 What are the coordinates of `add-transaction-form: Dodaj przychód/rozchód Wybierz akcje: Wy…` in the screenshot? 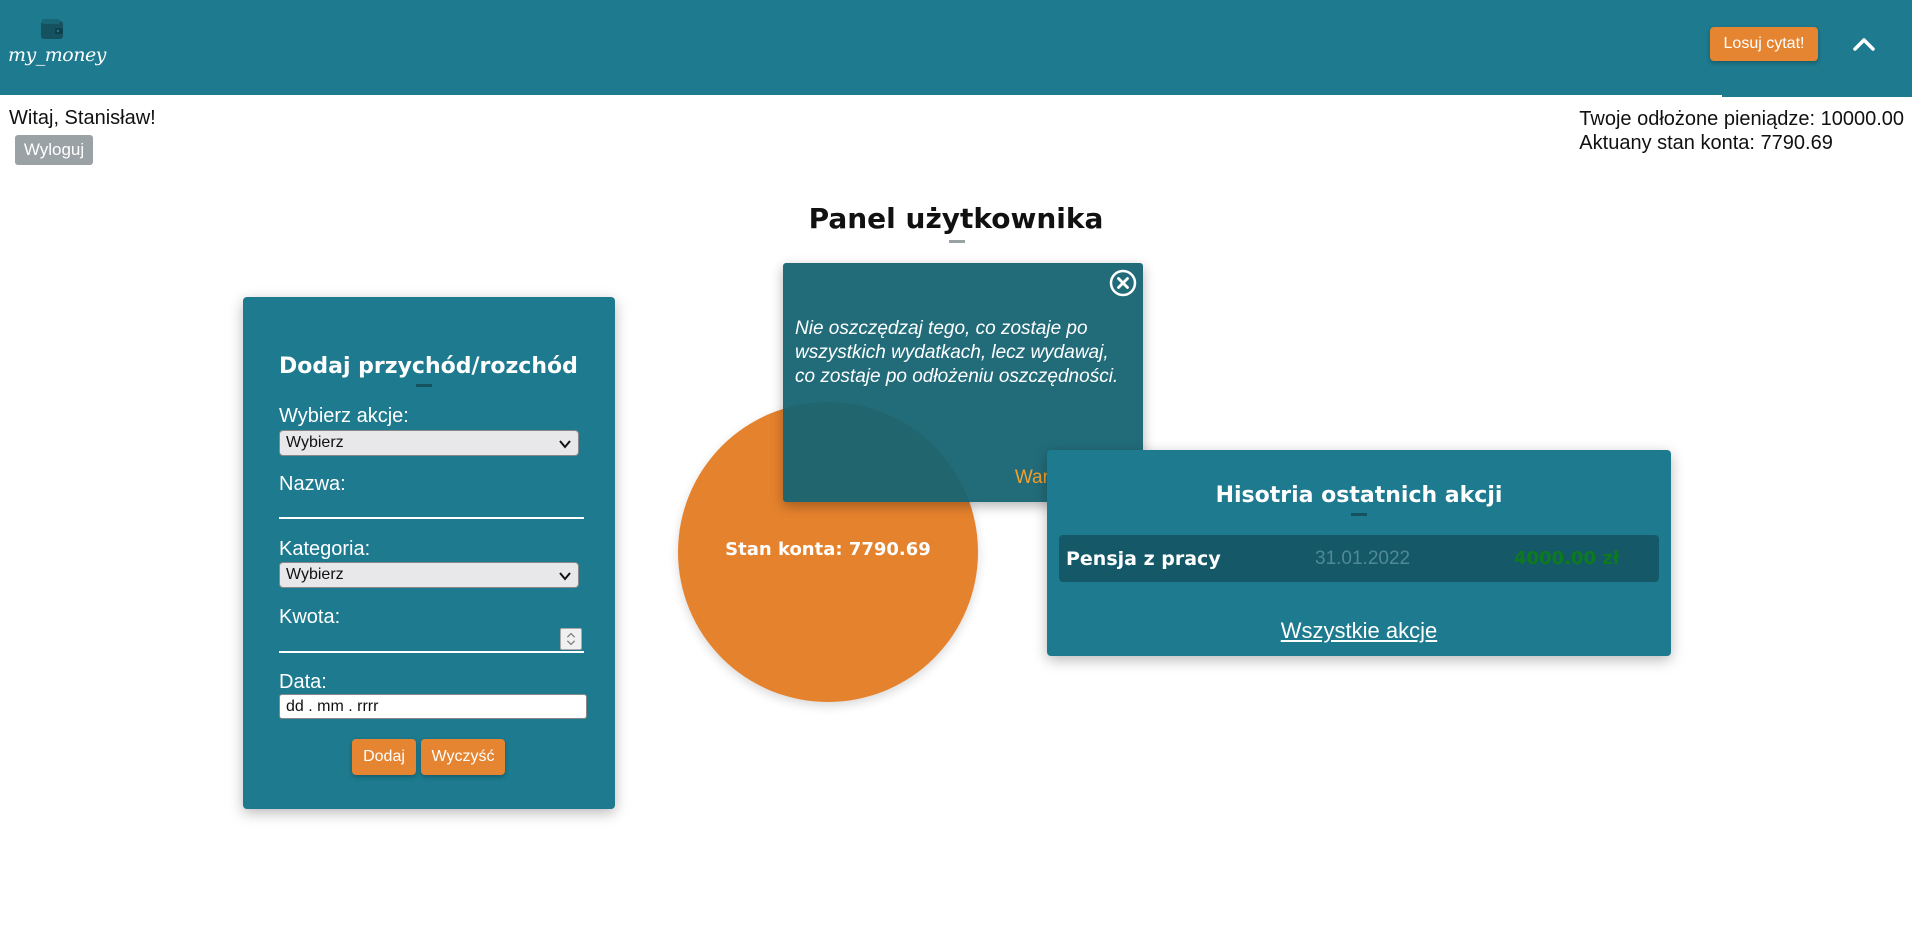 It's located at (429, 553).